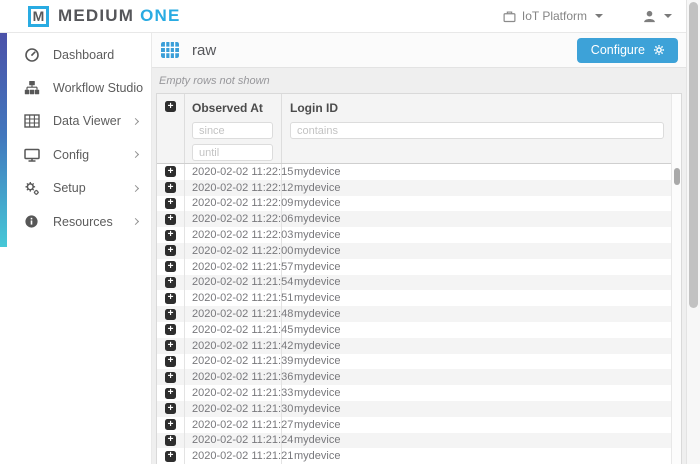  What do you see at coordinates (232, 130) in the screenshot?
I see `since-filter-input` at bounding box center [232, 130].